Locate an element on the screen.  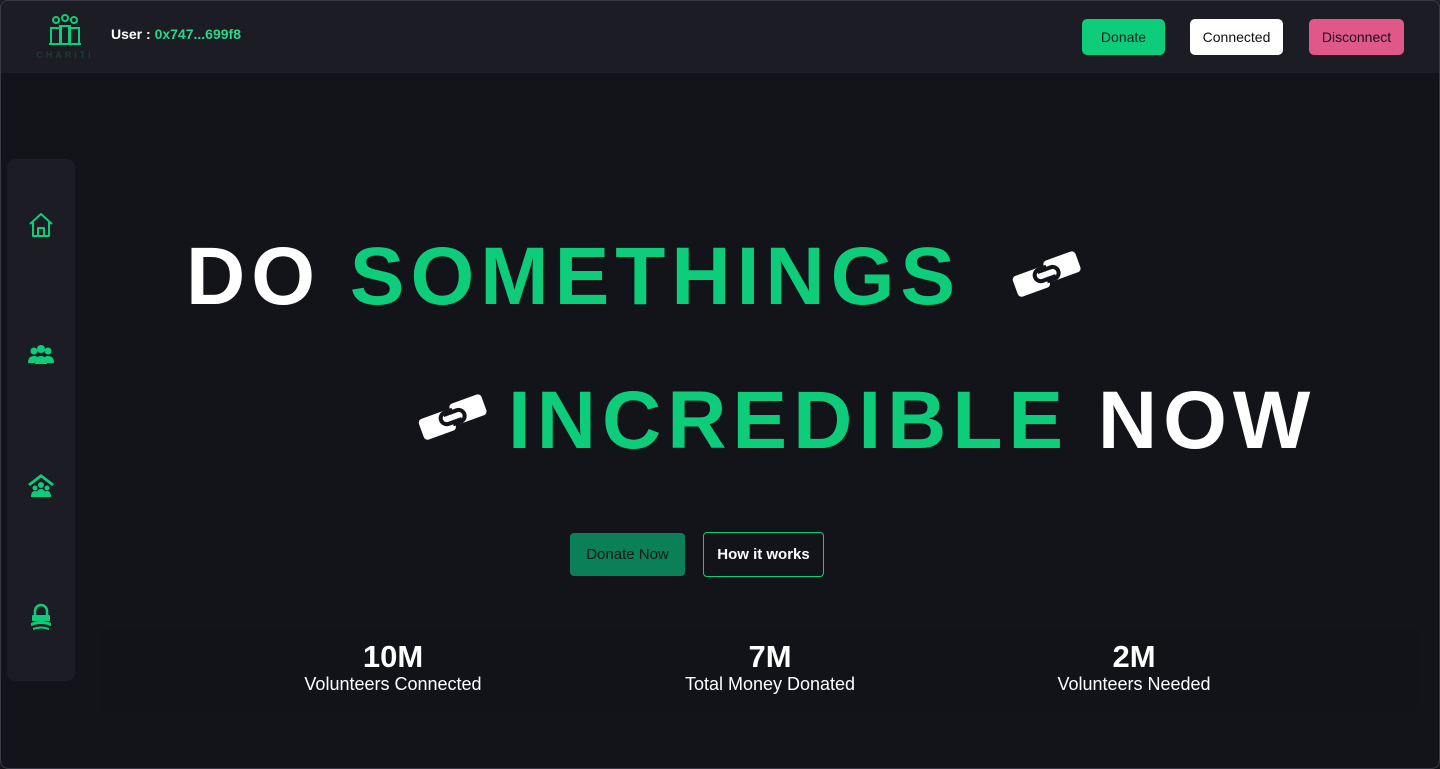
stat-value: 7M is located at coordinates (770, 656).